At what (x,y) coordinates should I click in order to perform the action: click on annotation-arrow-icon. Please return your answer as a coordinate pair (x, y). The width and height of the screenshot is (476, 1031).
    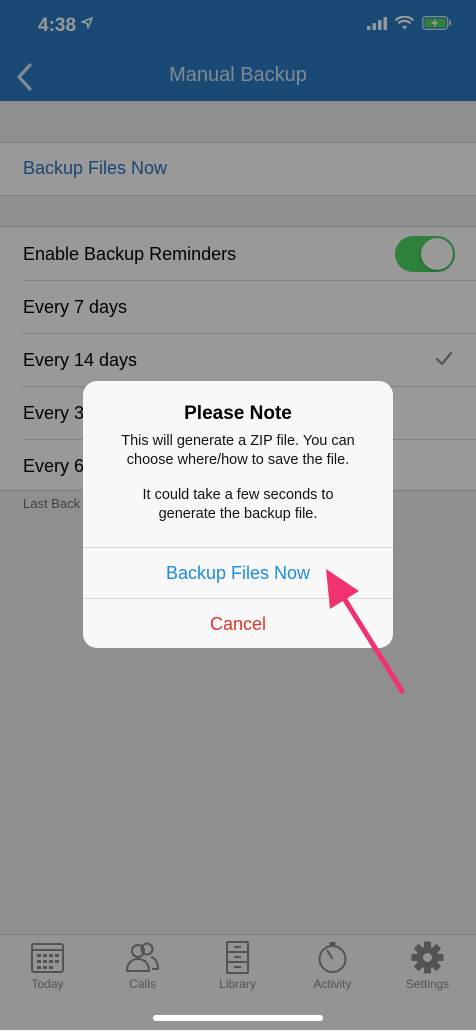
    Looking at the image, I should click on (365, 631).